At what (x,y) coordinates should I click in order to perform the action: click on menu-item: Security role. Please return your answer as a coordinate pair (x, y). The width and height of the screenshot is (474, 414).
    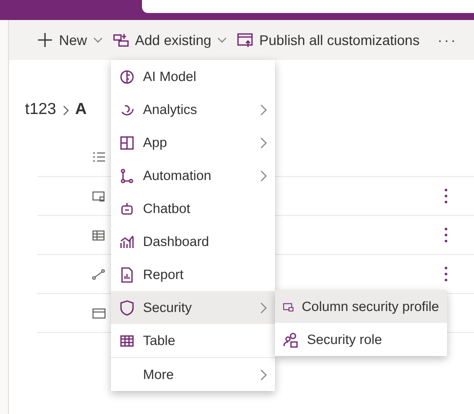
    Looking at the image, I should click on (361, 339).